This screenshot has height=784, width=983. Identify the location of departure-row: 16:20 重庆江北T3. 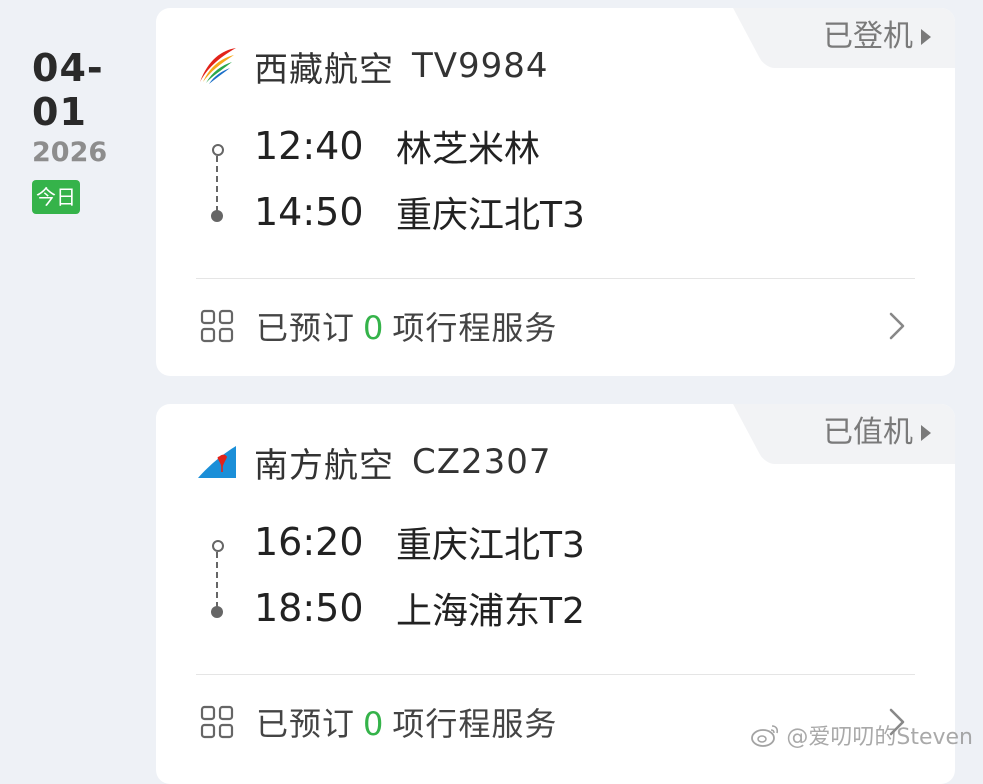
(419, 542).